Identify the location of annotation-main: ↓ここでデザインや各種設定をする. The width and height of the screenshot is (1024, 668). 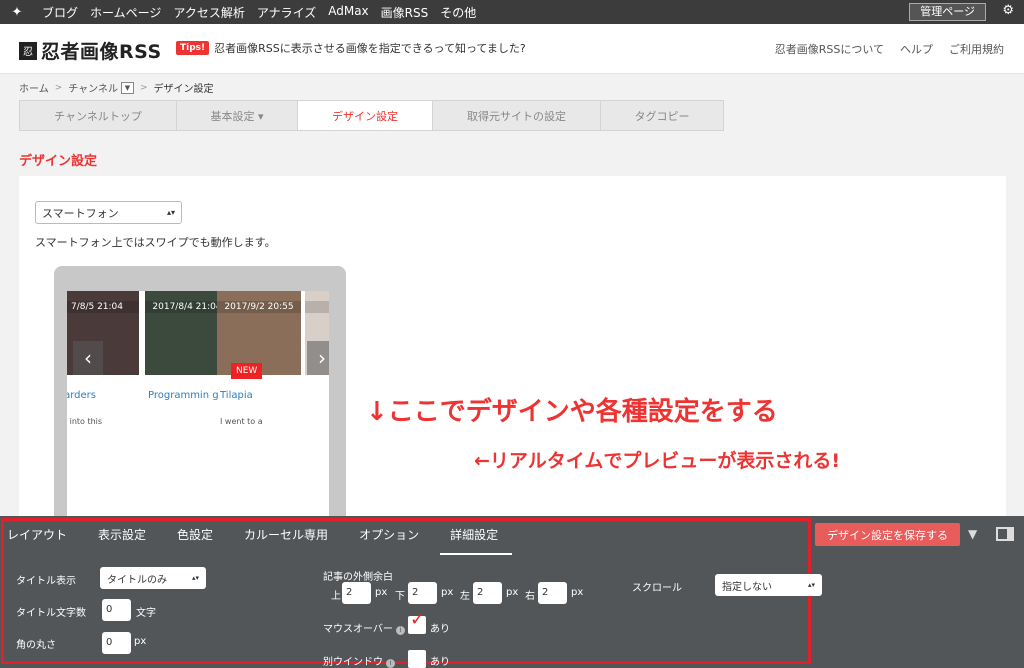
(572, 412).